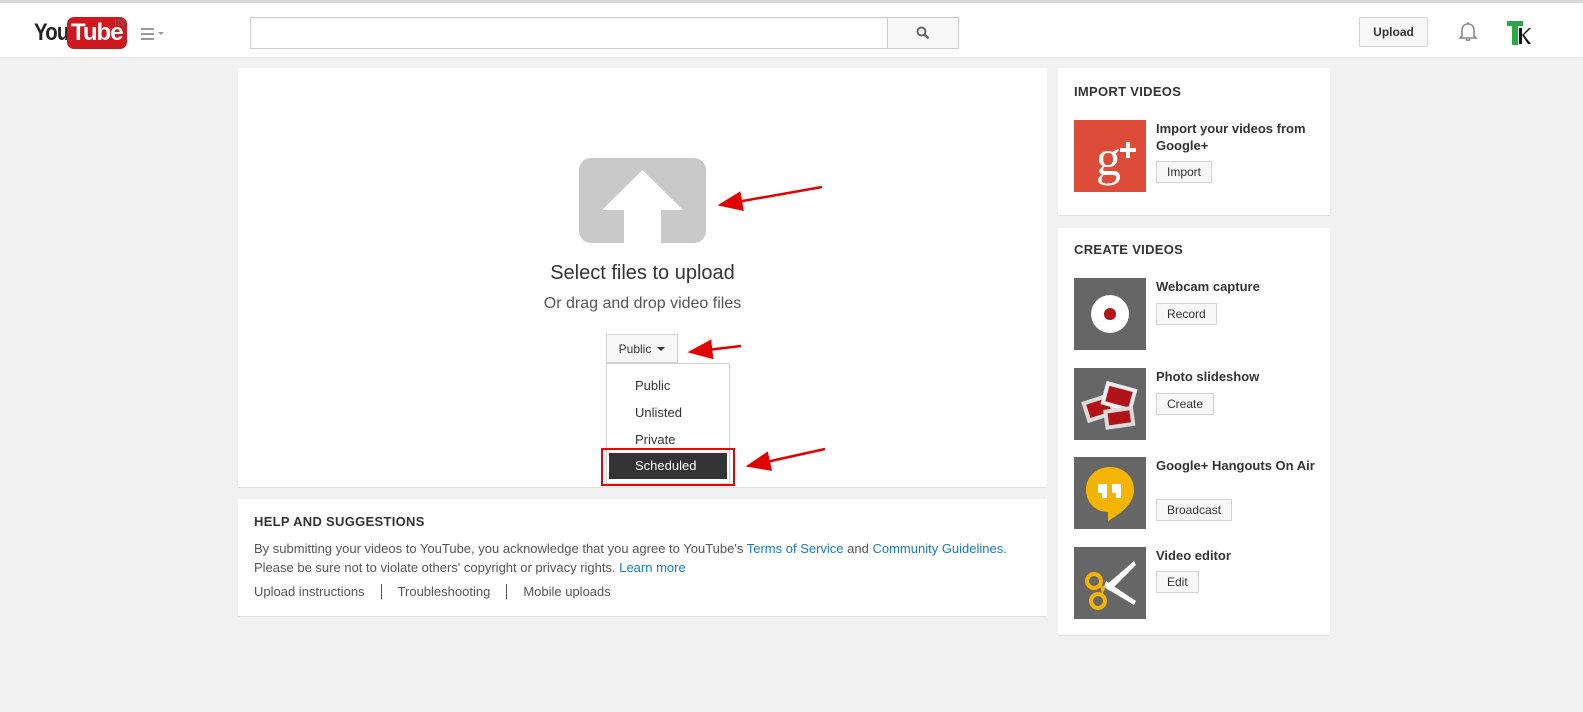 This screenshot has height=712, width=1583. What do you see at coordinates (1208, 376) in the screenshot?
I see `photo-slideshow-title: Photo slideshow` at bounding box center [1208, 376].